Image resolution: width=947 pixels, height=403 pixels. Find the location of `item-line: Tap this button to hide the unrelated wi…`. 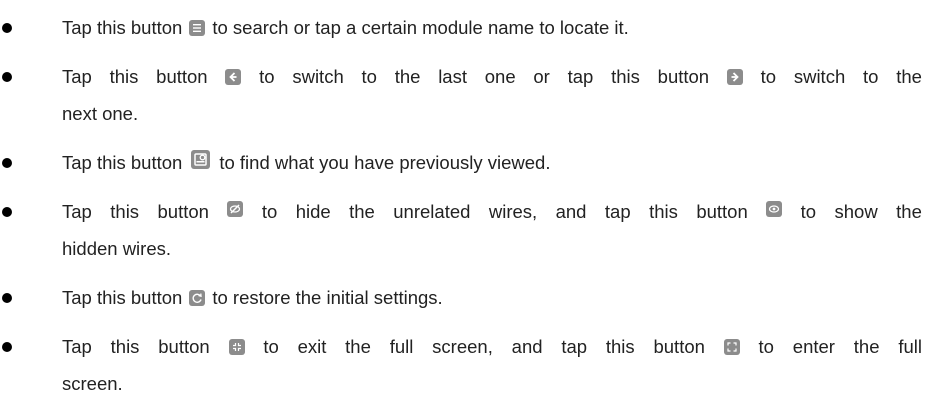

item-line: Tap this button to hide the unrelated wi… is located at coordinates (492, 212).